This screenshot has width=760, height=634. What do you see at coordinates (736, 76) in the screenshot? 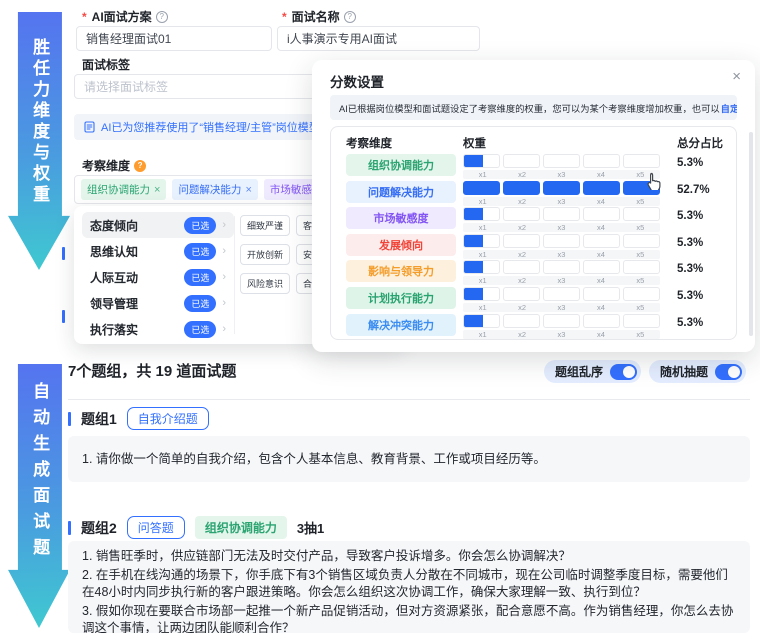
I see `close-icon: ×` at bounding box center [736, 76].